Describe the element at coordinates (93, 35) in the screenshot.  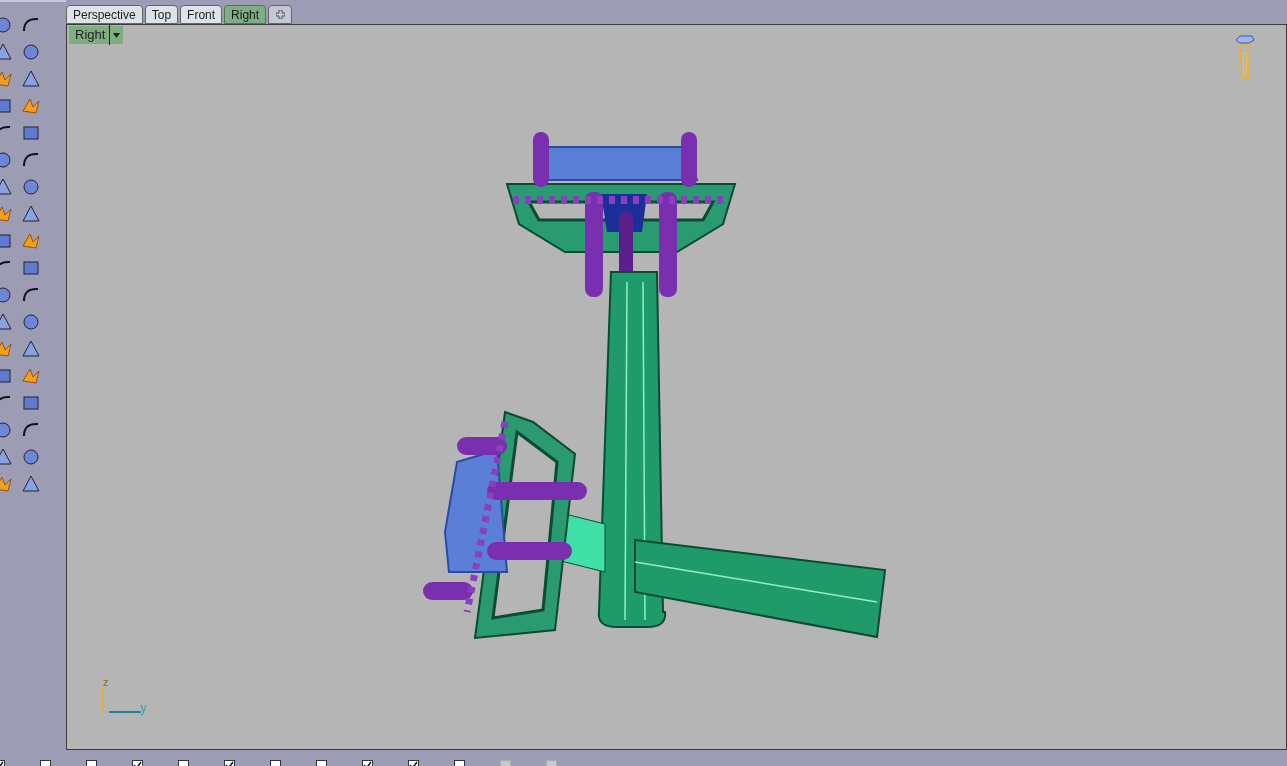
I see `viewport-title: Right` at that location.